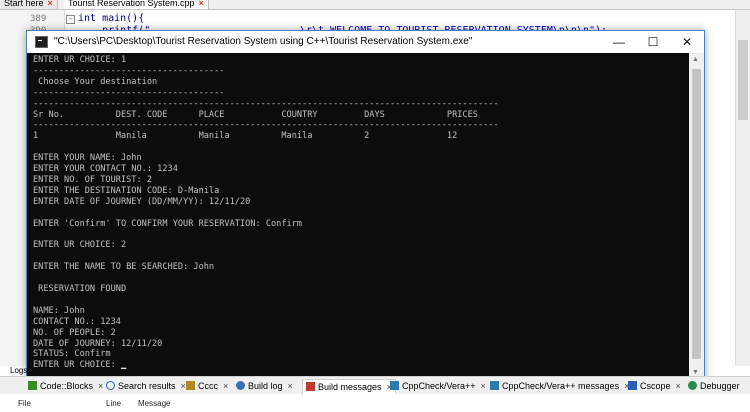 The width and height of the screenshot is (750, 412). I want to click on tab-build-log: Build log ×, so click(264, 386).